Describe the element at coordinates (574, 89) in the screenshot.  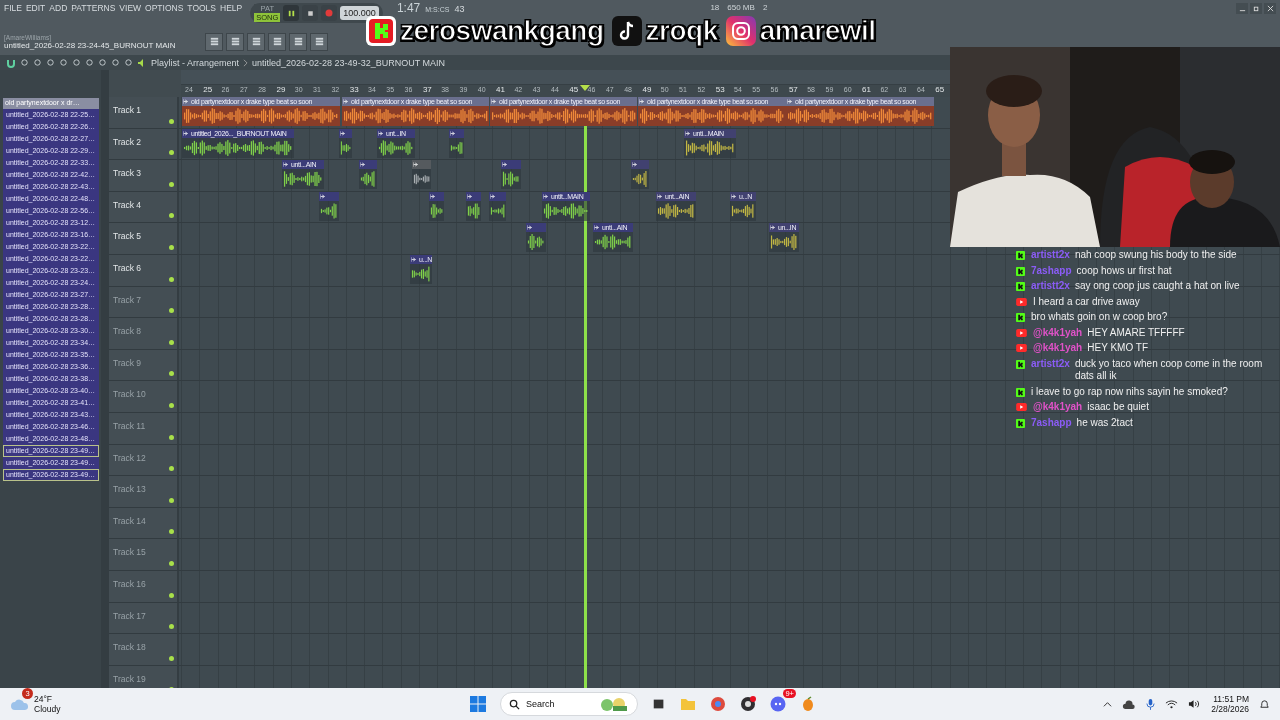
I see `bar-number: 45` at that location.